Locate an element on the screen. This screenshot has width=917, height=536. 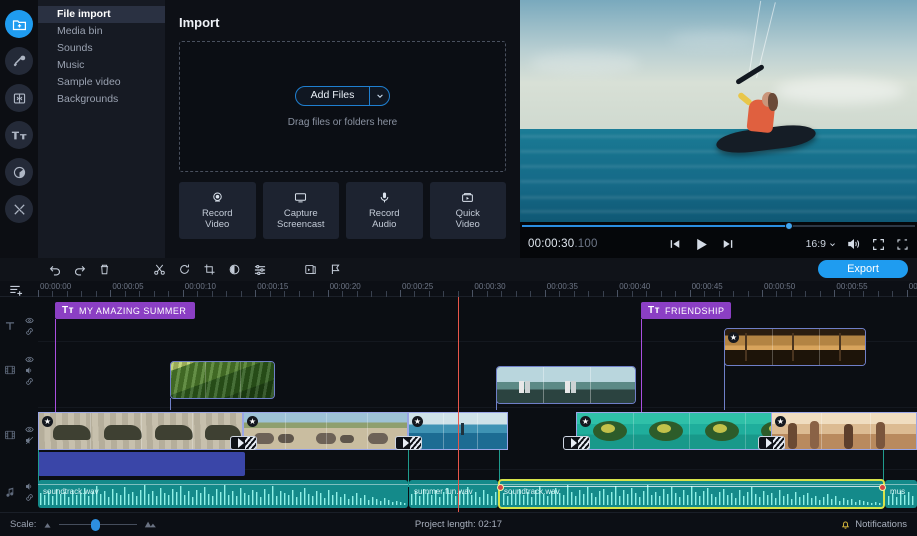
category-label: Backgrounds is located at coordinates (88, 99).